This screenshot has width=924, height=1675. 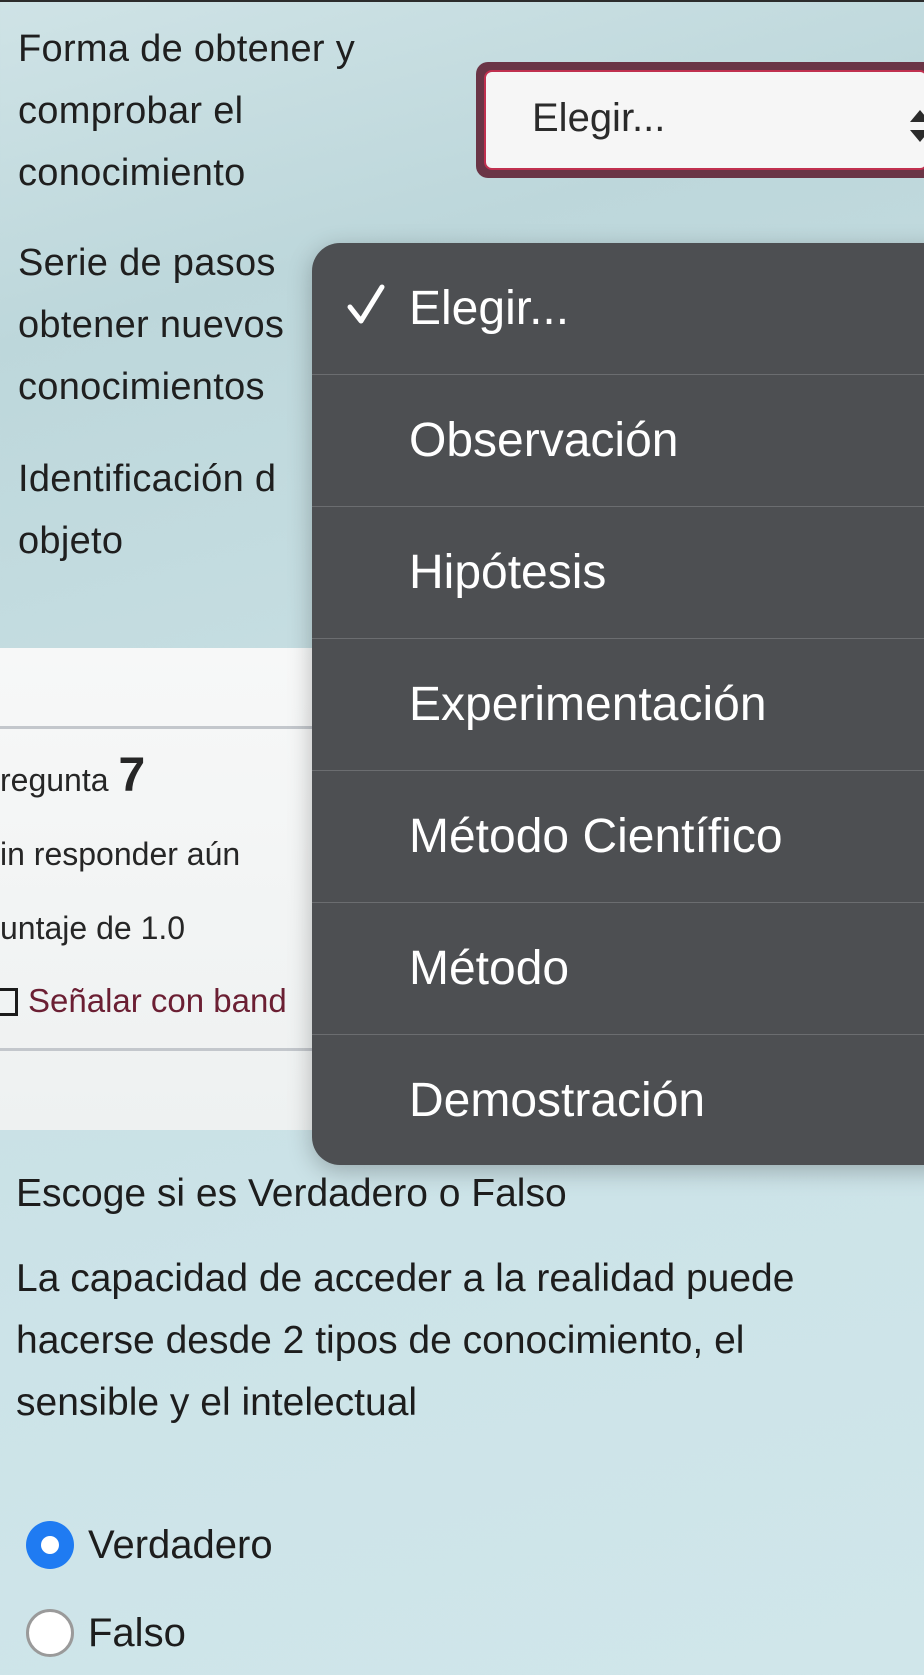 I want to click on menu-option-metodo: Método, so click(x=618, y=969).